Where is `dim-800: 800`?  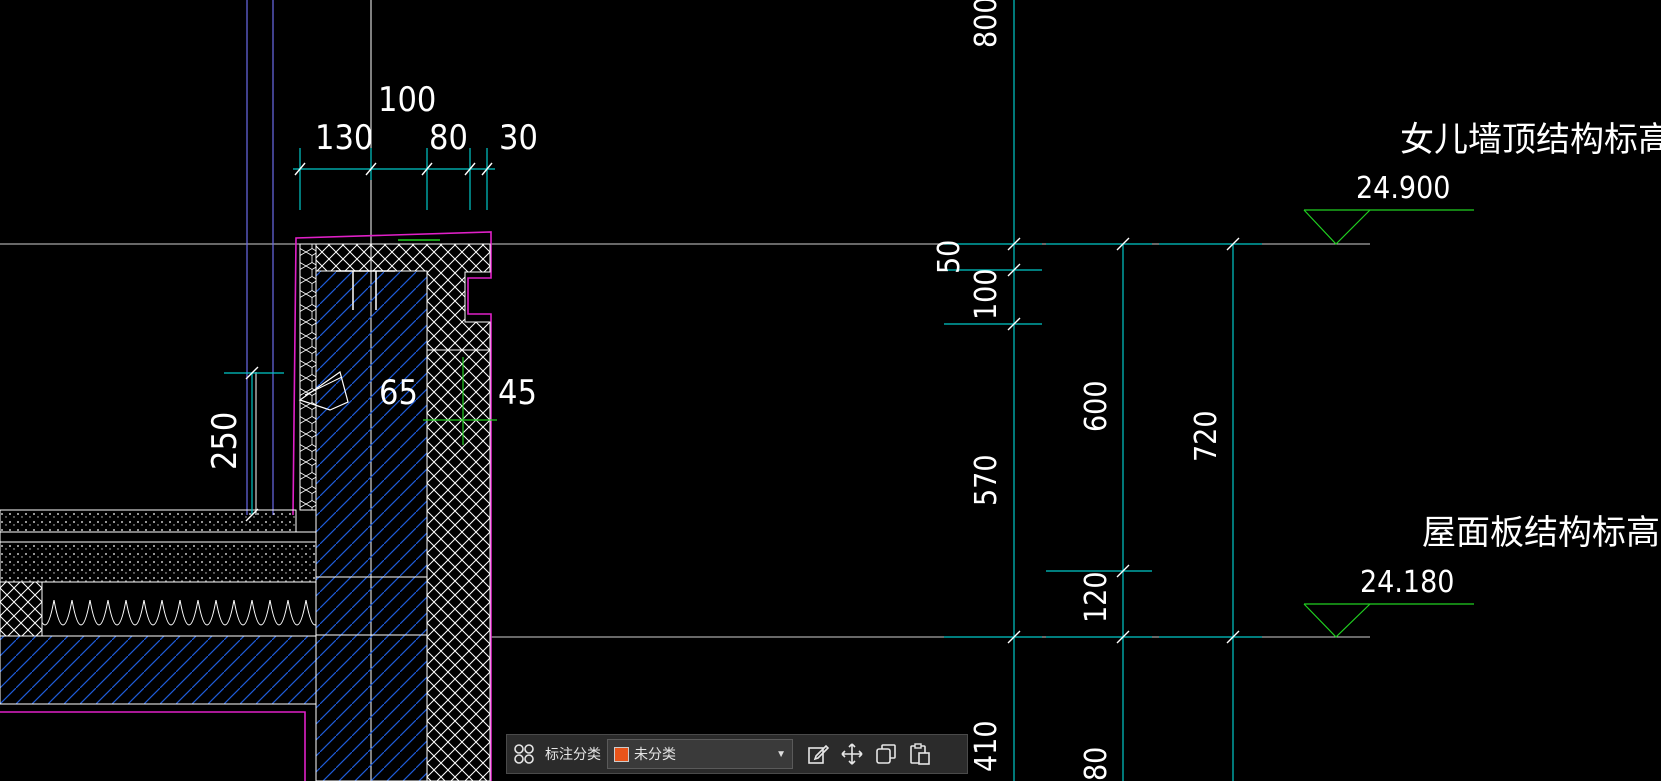 dim-800: 800 is located at coordinates (986, 24).